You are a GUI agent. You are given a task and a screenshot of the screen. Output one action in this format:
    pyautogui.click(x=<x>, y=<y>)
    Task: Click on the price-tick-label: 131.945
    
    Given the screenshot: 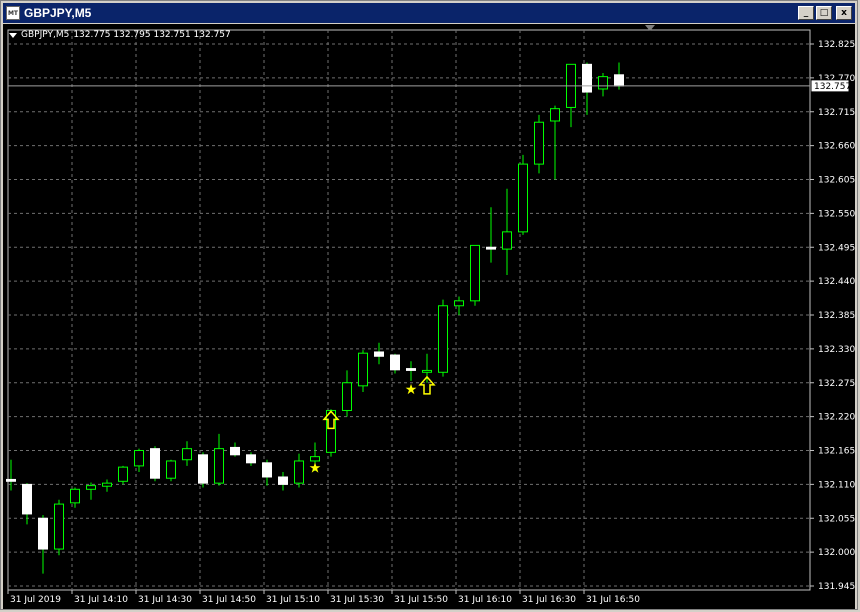 What is the action you would take?
    pyautogui.click(x=836, y=587)
    